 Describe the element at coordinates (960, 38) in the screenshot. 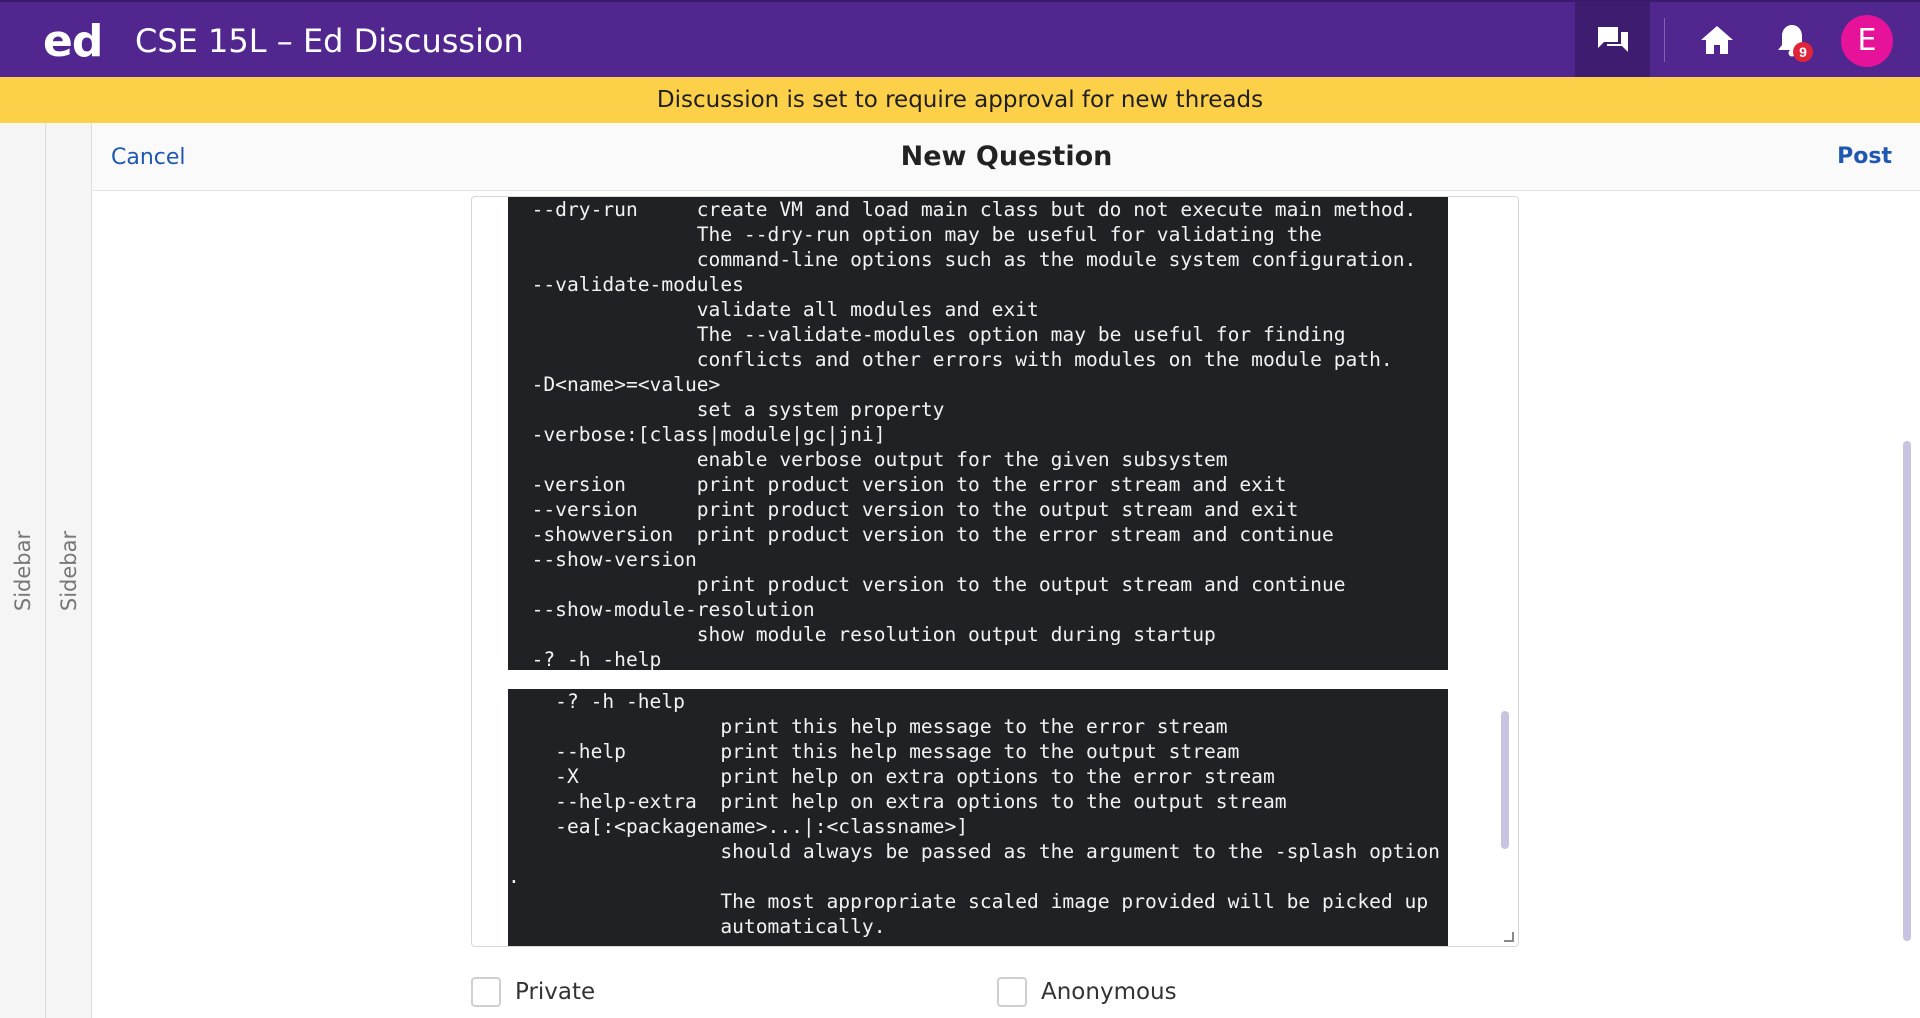

I see `top-bar: ed CSE 15L – Ed Discussion 9 E` at that location.